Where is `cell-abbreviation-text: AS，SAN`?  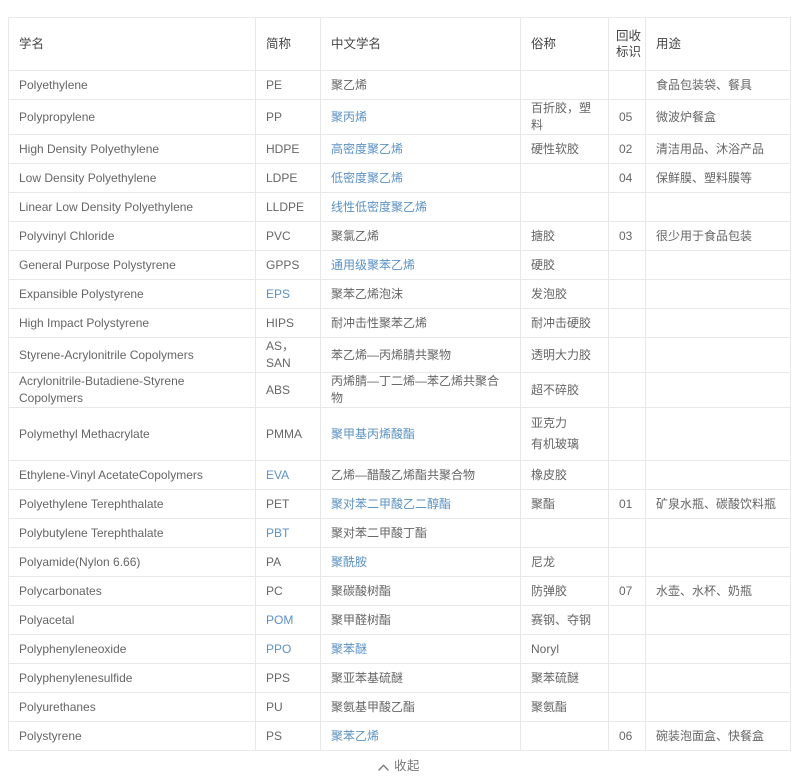
cell-abbreviation-text: AS，SAN is located at coordinates (280, 354).